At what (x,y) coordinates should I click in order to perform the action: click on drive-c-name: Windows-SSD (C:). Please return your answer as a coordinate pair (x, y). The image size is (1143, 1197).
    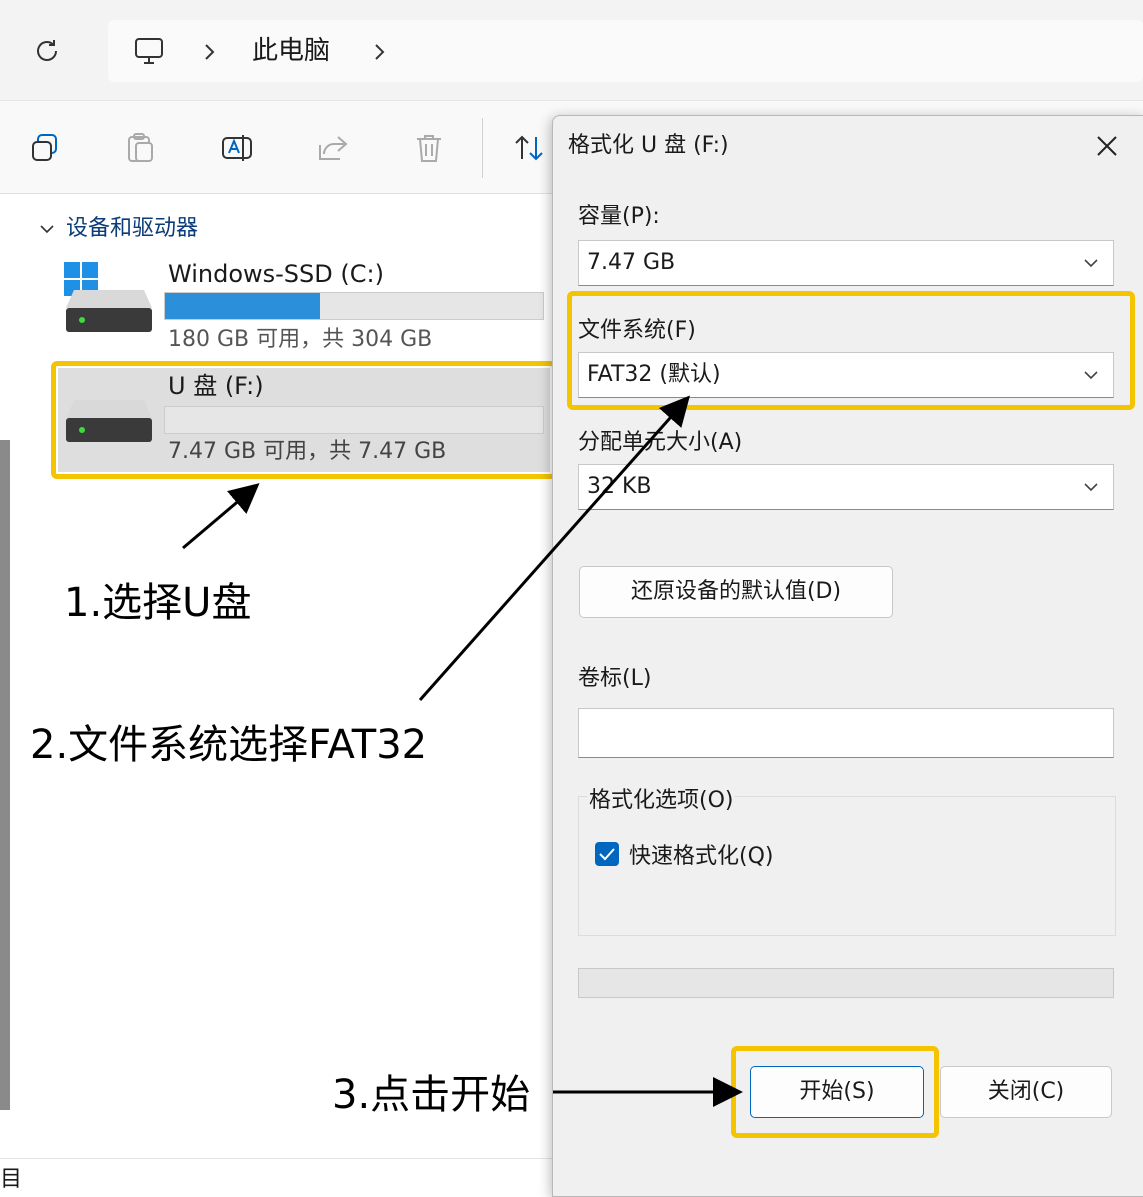
    Looking at the image, I should click on (276, 274).